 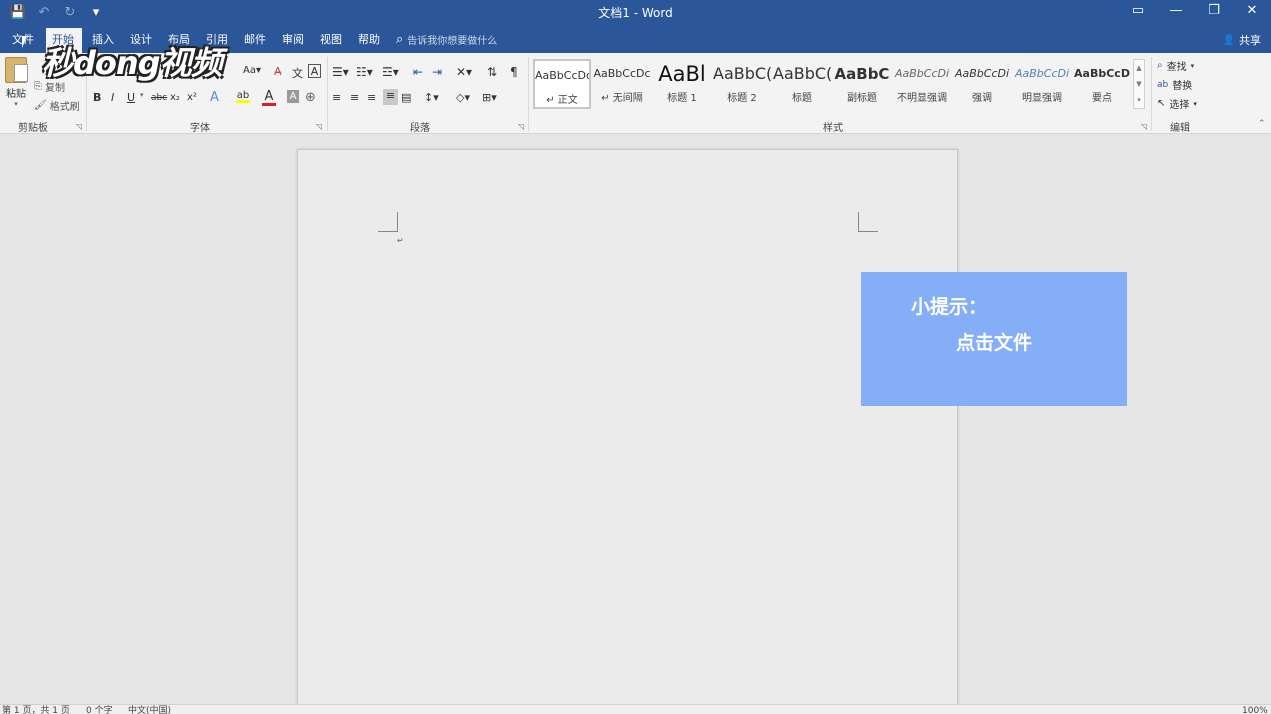 I want to click on strikethrough-button: abc, so click(x=159, y=98).